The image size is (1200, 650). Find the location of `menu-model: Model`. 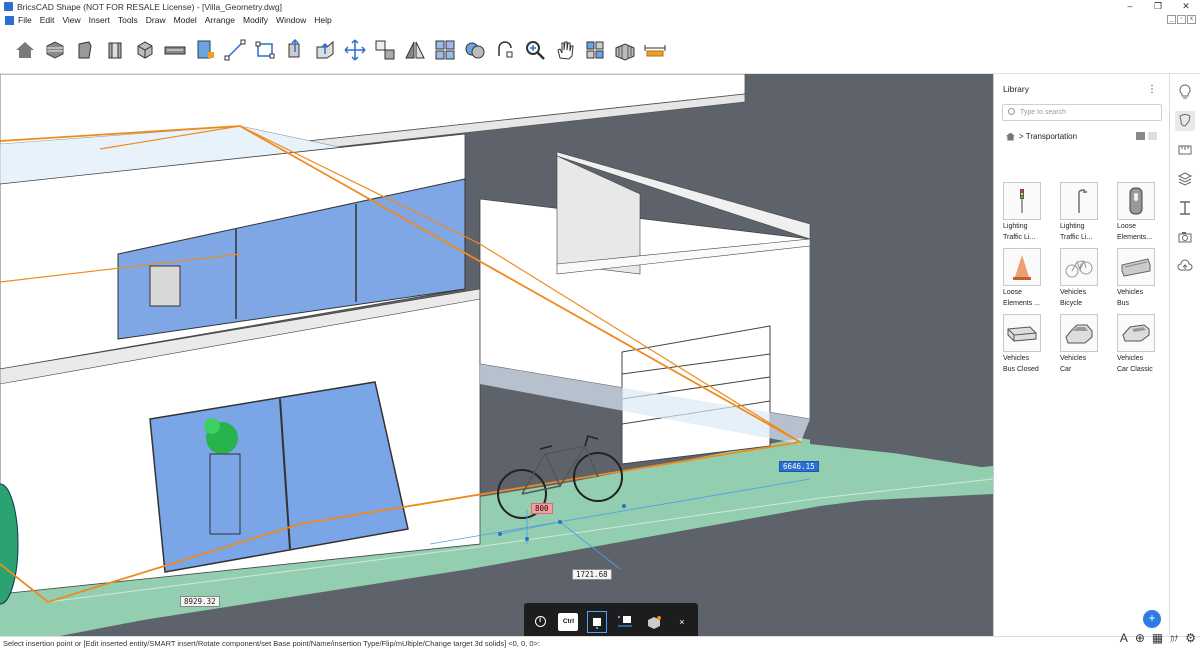

menu-model: Model is located at coordinates (185, 20).